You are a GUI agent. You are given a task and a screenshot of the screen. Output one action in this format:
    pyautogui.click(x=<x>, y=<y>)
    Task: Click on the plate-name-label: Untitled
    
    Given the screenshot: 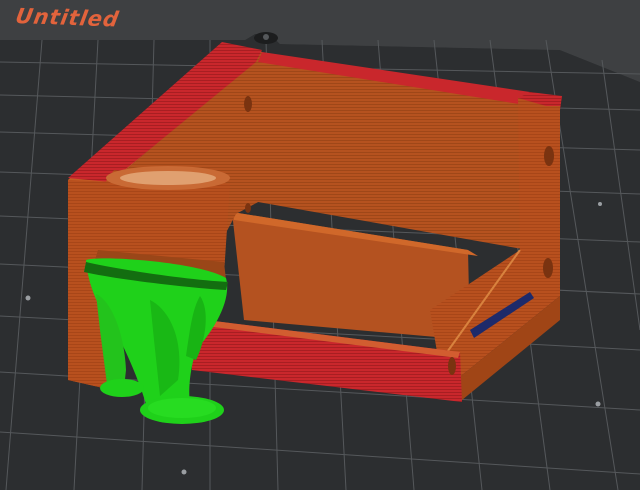 What is the action you would take?
    pyautogui.click(x=67, y=18)
    